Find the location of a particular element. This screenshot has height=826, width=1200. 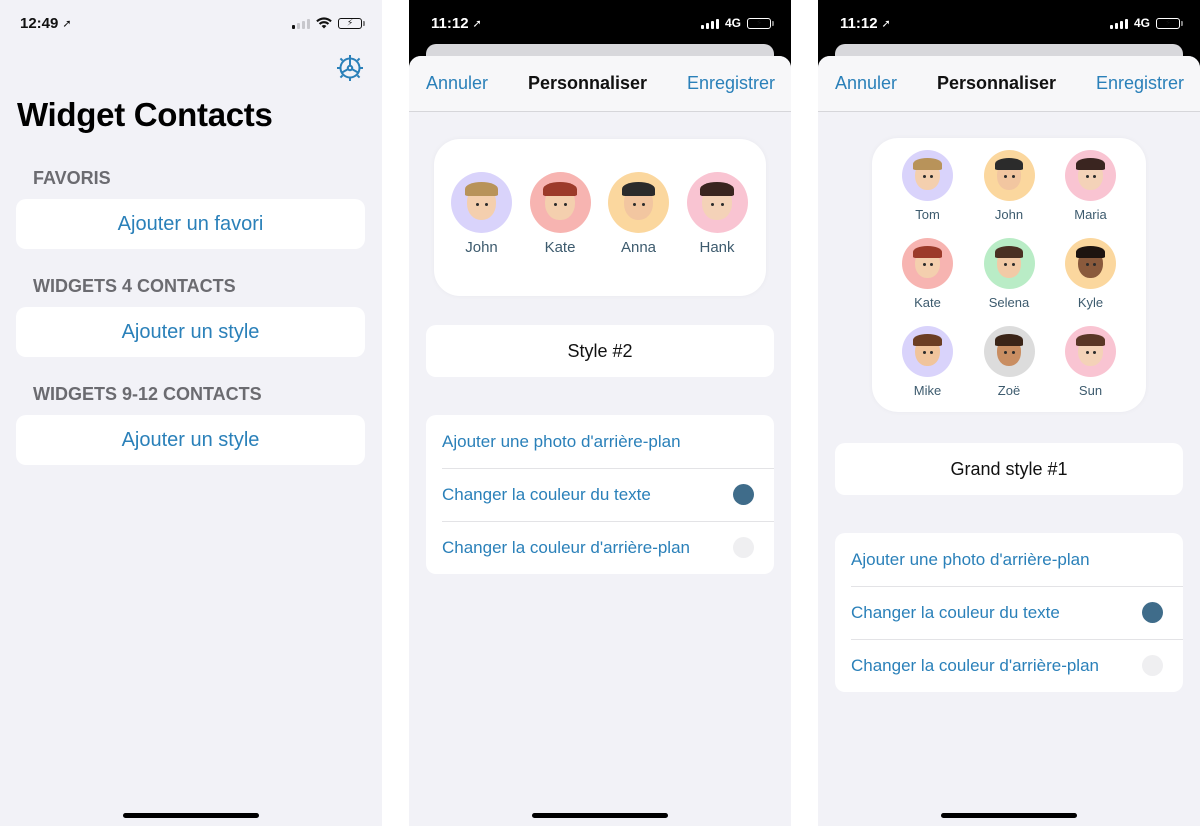

widget-preview: Tom John Maria Kate Selena Kyle Mike Zoë Sun is located at coordinates (1009, 275).